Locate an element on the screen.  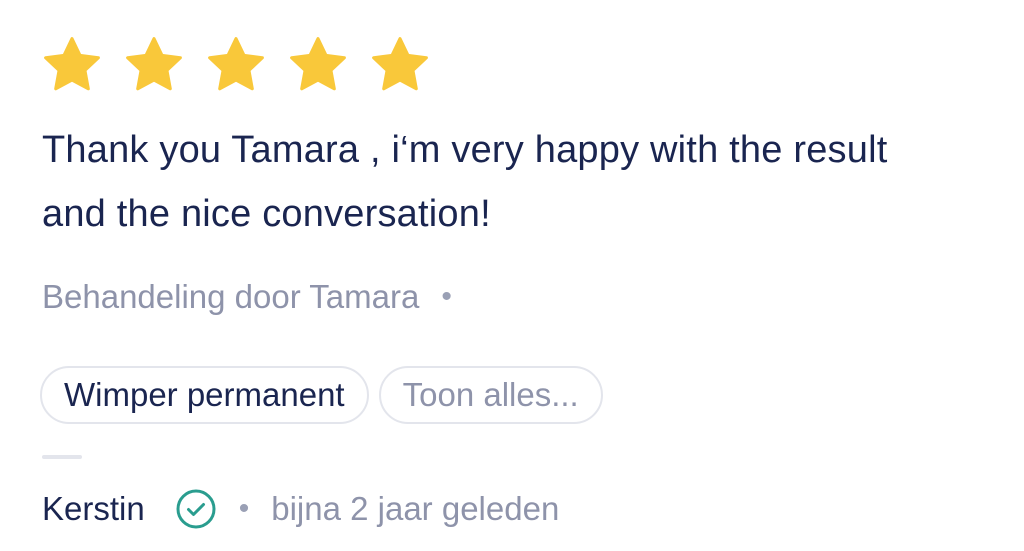
treatment-text: Behandeling door Tamara is located at coordinates (231, 296).